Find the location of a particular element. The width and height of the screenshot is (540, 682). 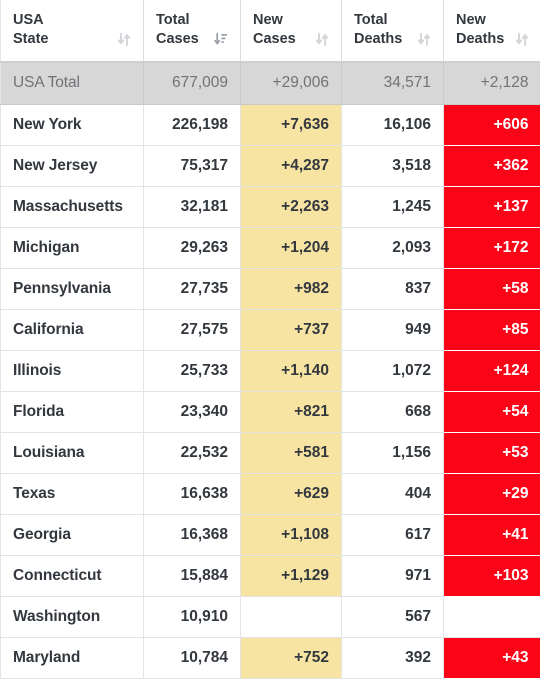

cell-new-deaths is located at coordinates (491, 617).